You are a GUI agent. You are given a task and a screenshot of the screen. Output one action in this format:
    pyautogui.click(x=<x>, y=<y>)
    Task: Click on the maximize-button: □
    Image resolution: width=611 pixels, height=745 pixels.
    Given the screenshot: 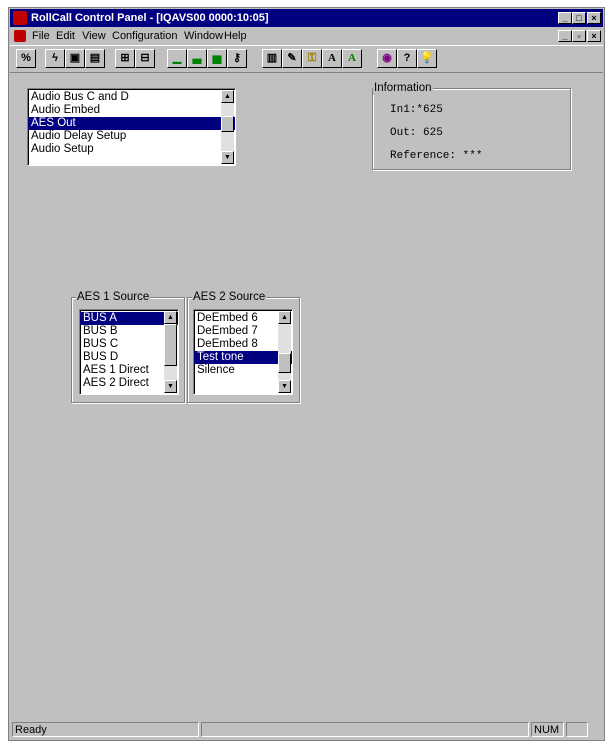 What is the action you would take?
    pyautogui.click(x=579, y=18)
    